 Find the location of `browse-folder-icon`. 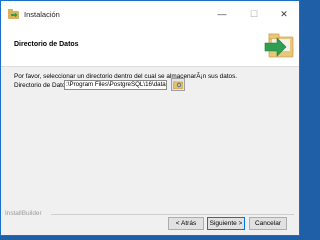

browse-folder-icon is located at coordinates (178, 85).